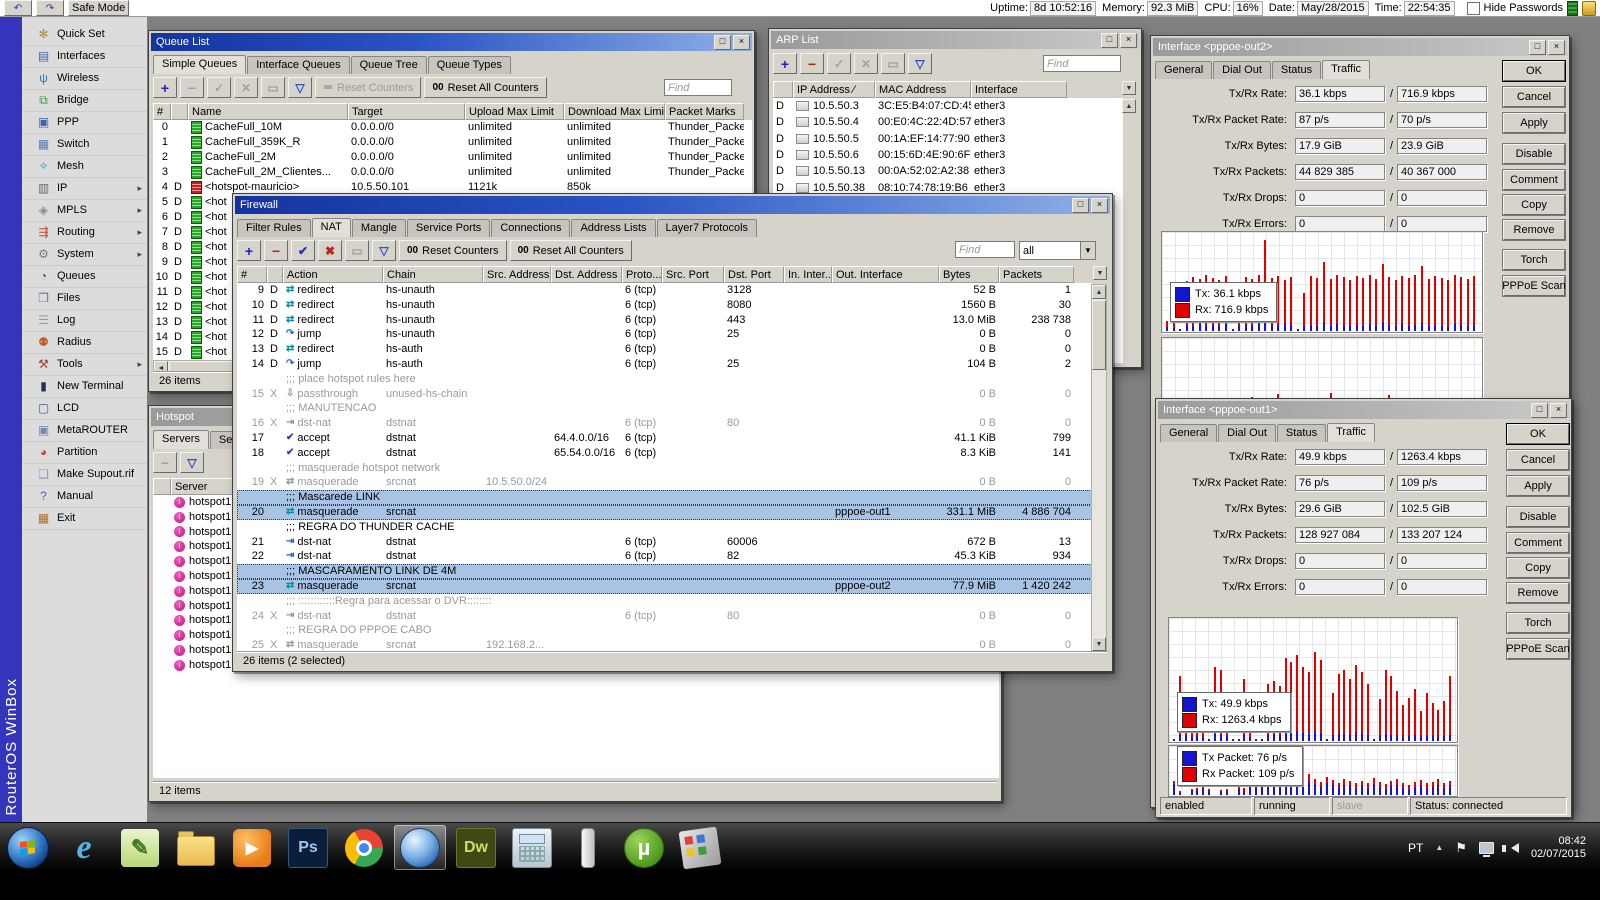 The width and height of the screenshot is (1600, 900). What do you see at coordinates (664, 616) in the screenshot?
I see `firewall-rule-row: 24 X ⇥ dst-nat dstnat 6 (tcp) 80 0 B 0` at bounding box center [664, 616].